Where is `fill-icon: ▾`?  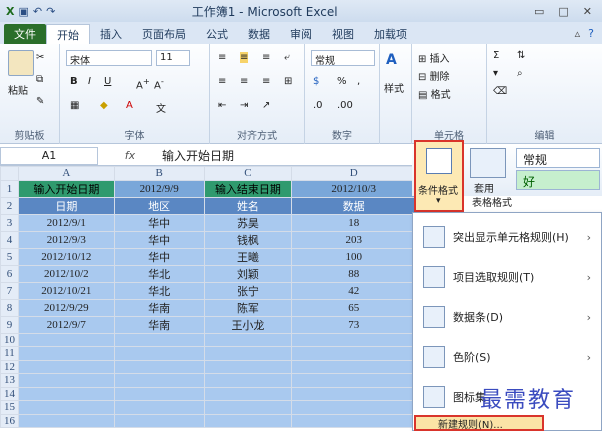 fill-icon: ▾ is located at coordinates (495, 73).